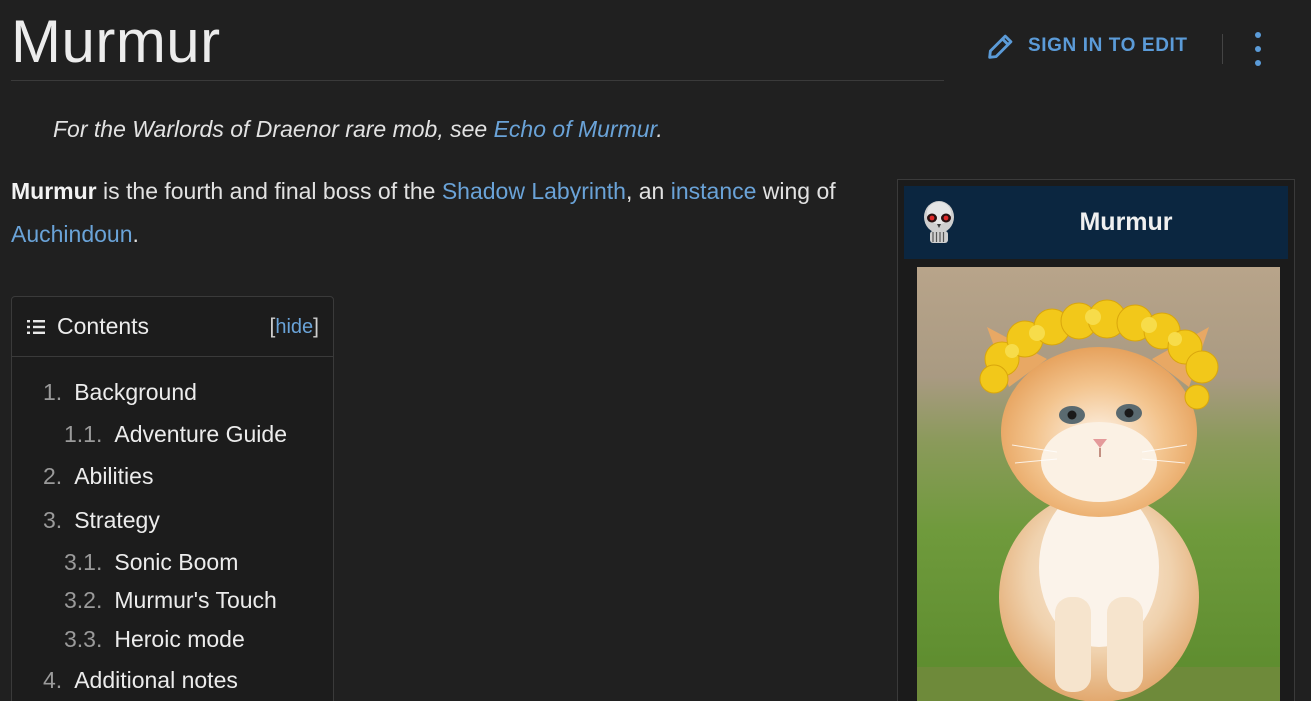 This screenshot has height=701, width=1311. What do you see at coordinates (939, 222) in the screenshot?
I see `skull-boss-icon` at bounding box center [939, 222].